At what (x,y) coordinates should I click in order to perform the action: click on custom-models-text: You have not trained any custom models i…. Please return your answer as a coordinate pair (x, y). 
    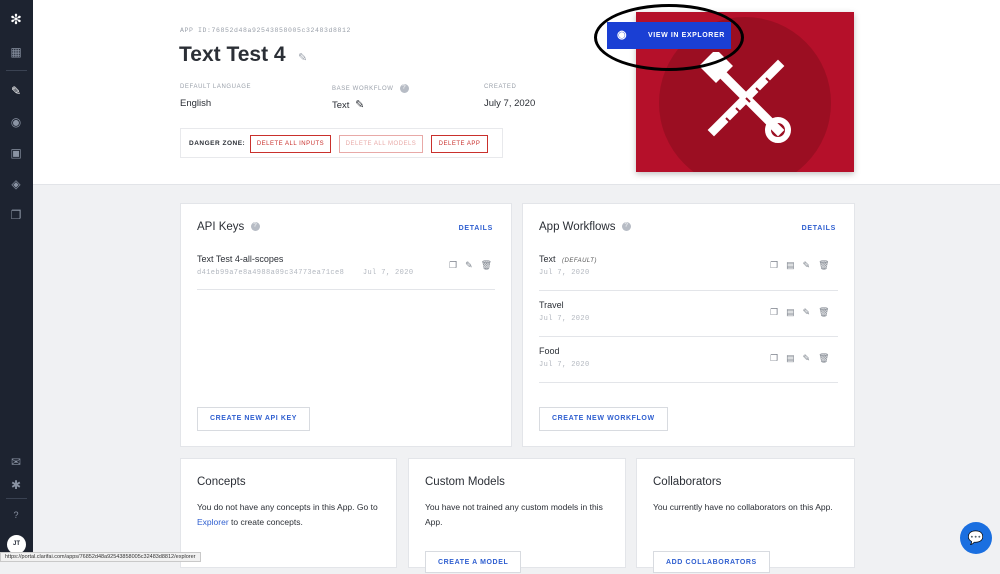
    Looking at the image, I should click on (514, 514).